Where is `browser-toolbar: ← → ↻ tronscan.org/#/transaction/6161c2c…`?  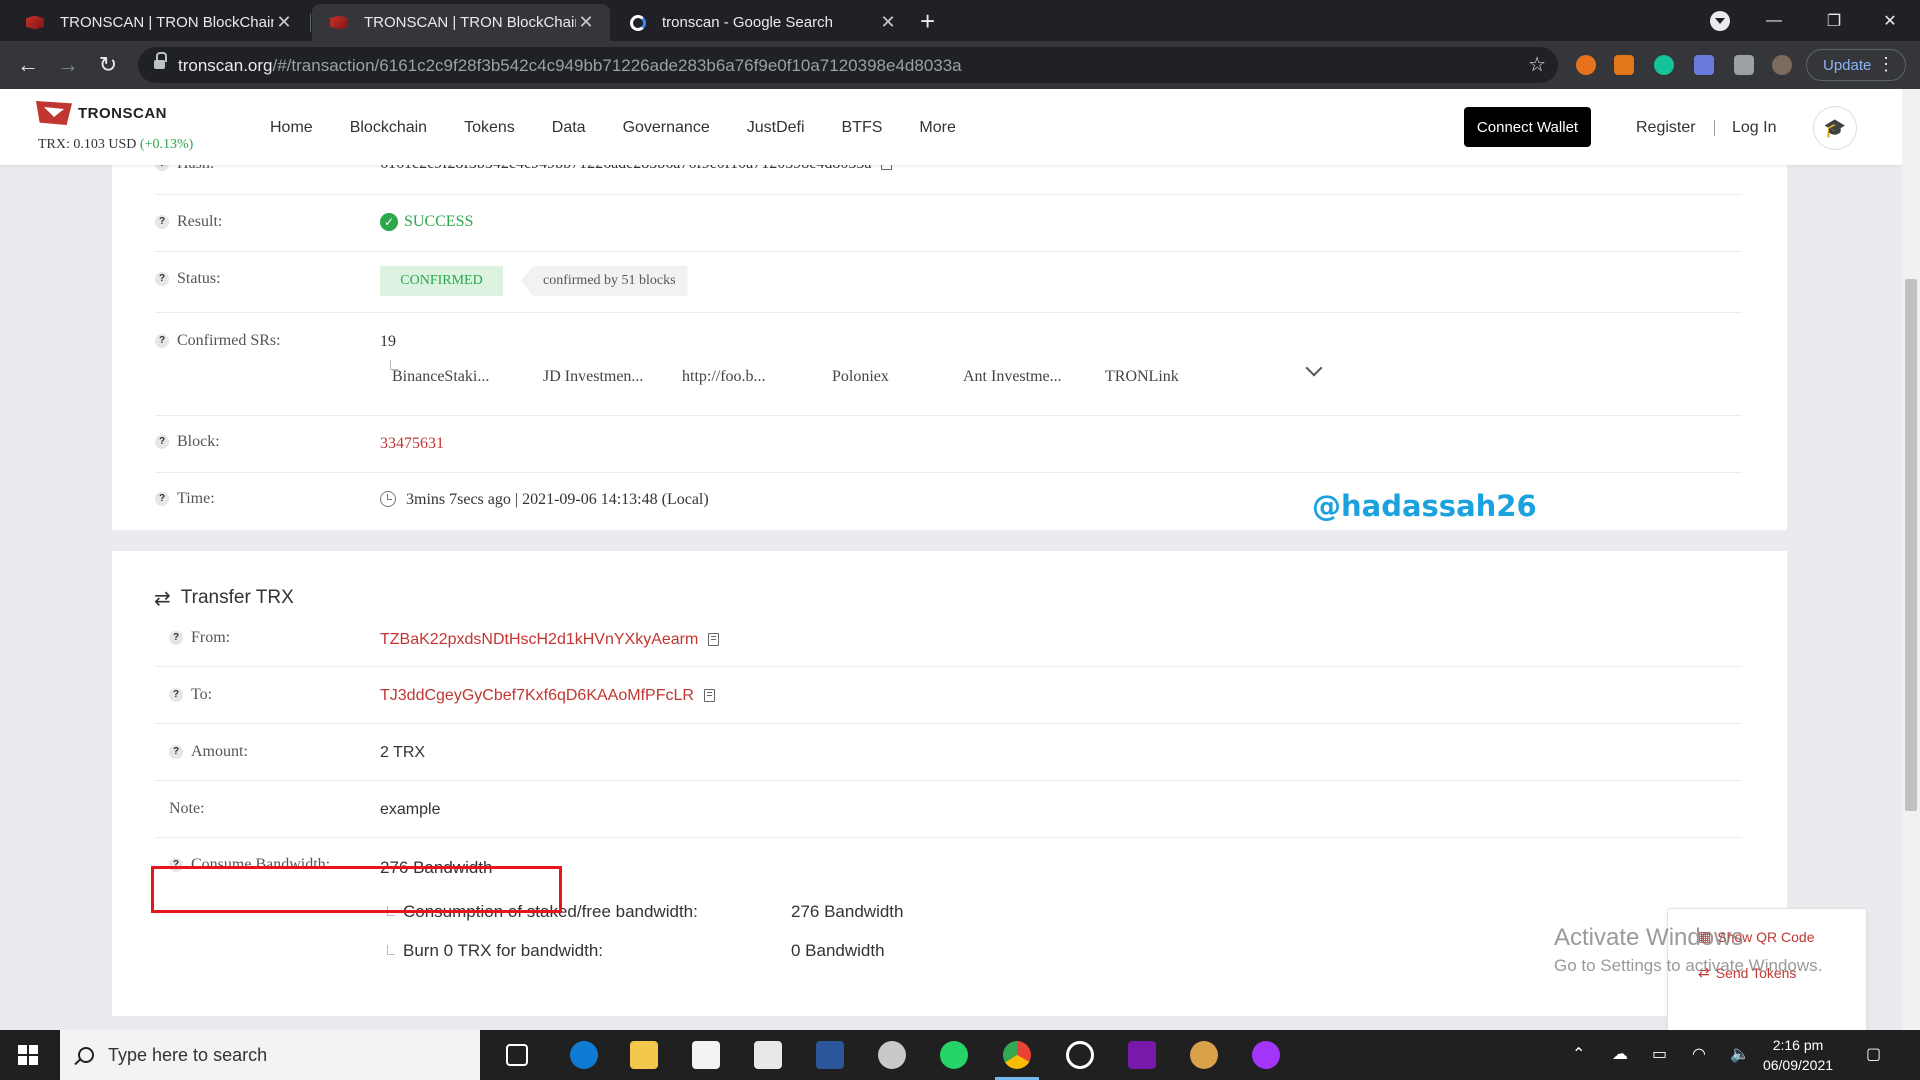
browser-toolbar: ← → ↻ tronscan.org/#/transaction/6161c2c… is located at coordinates (960, 65).